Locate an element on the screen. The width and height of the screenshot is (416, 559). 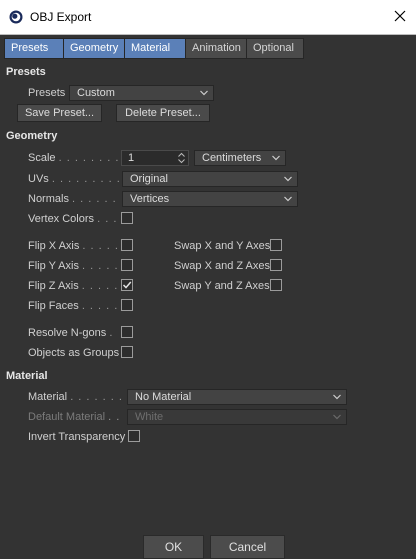
material-label-text: Material is located at coordinates (48, 397).